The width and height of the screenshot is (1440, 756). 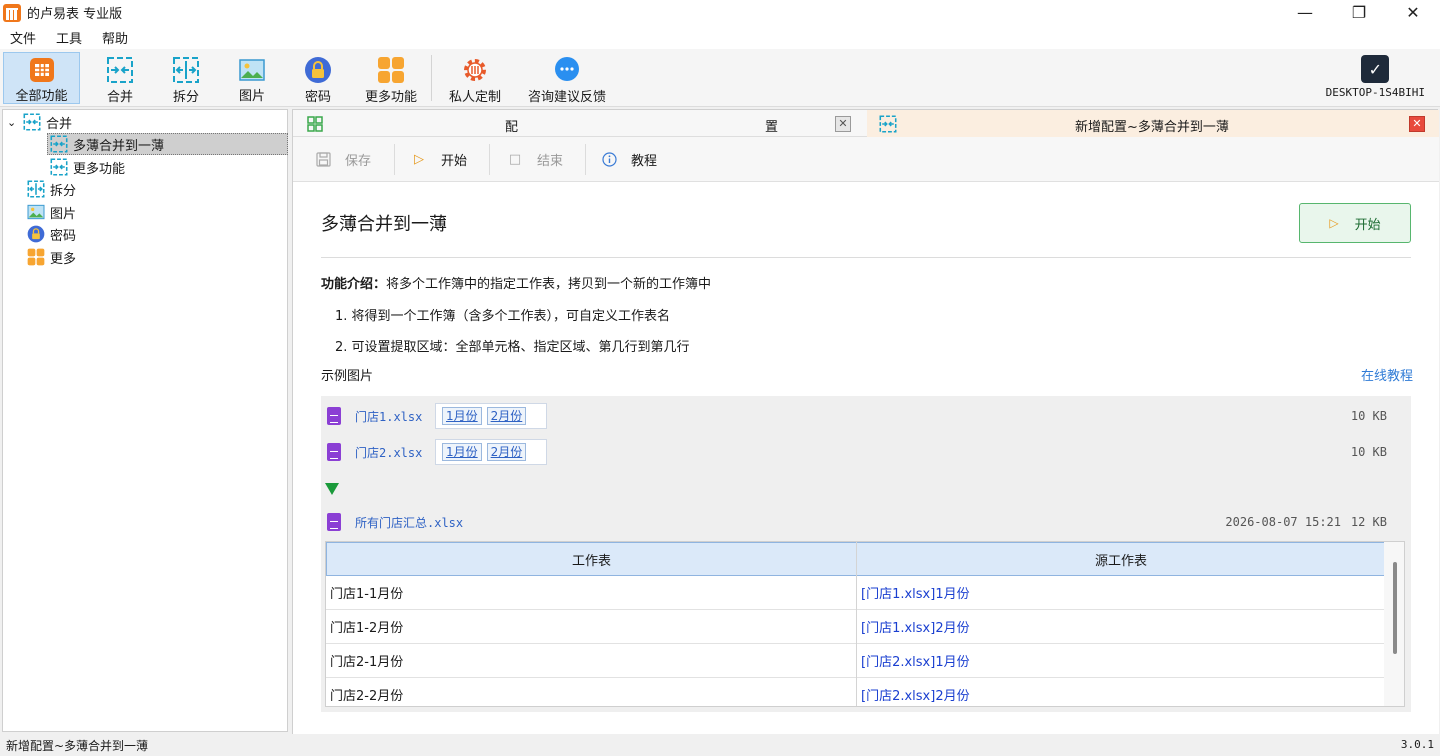 I want to click on toolbar-more-functions-button: 更多功能, so click(x=391, y=78).